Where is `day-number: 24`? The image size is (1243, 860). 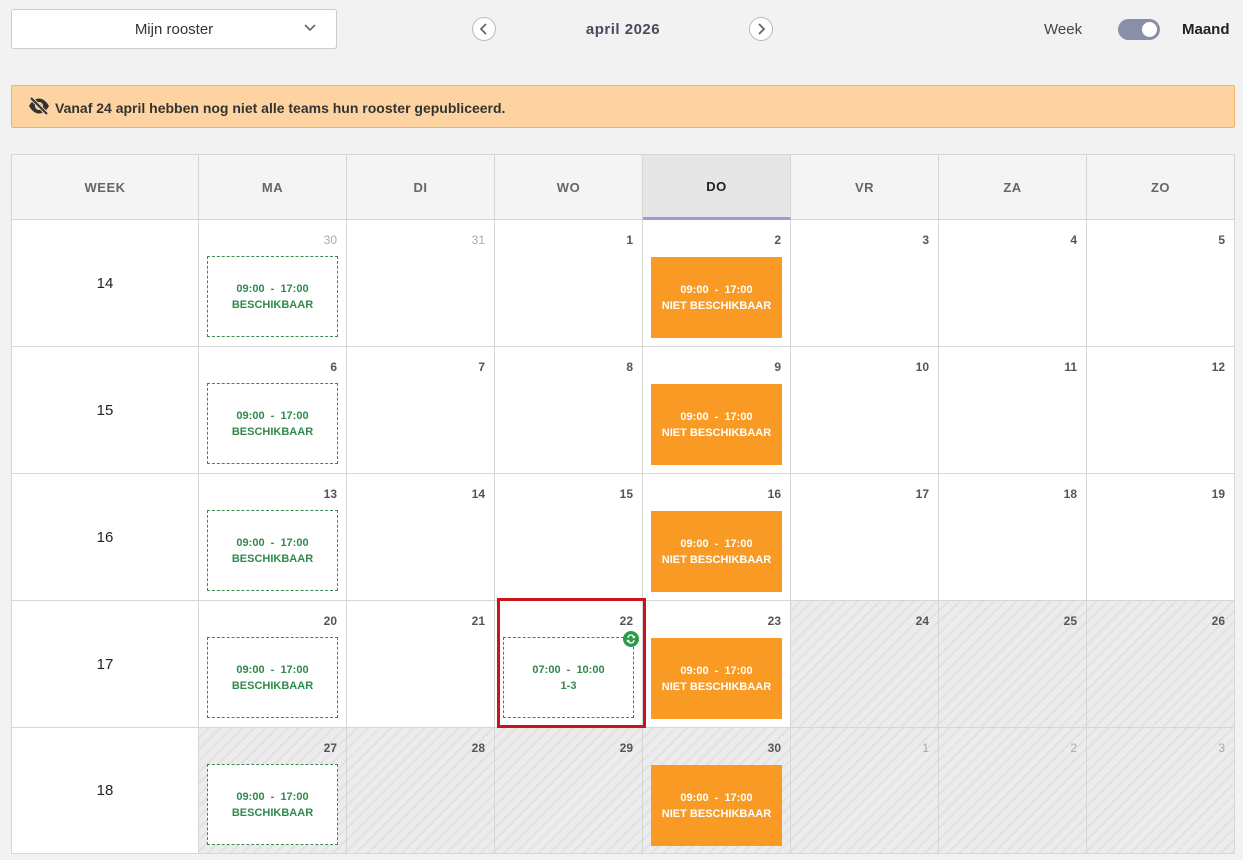 day-number: 24 is located at coordinates (922, 621).